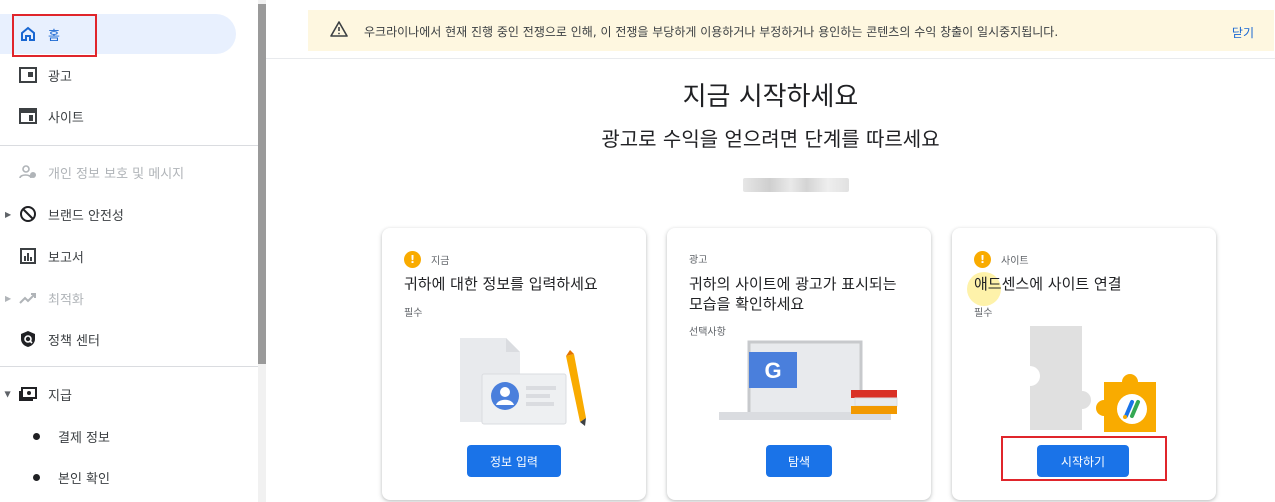 The image size is (1275, 502). I want to click on sidebar-item-sites: 사이트, so click(118, 116).